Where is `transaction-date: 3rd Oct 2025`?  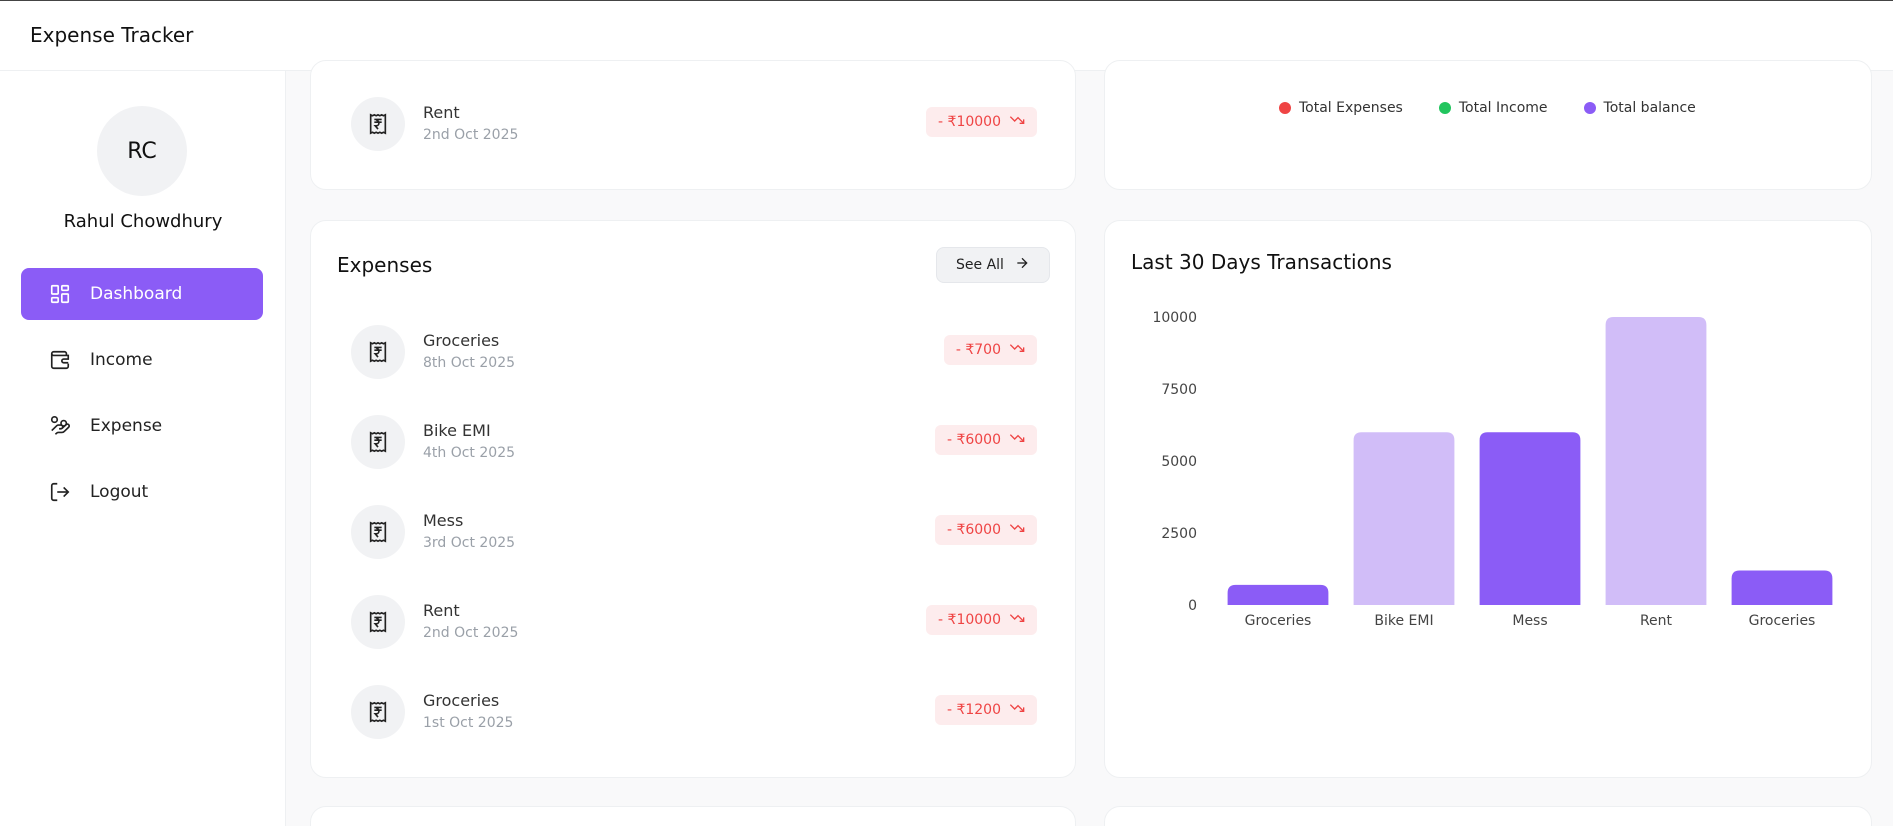
transaction-date: 3rd Oct 2025 is located at coordinates (469, 543).